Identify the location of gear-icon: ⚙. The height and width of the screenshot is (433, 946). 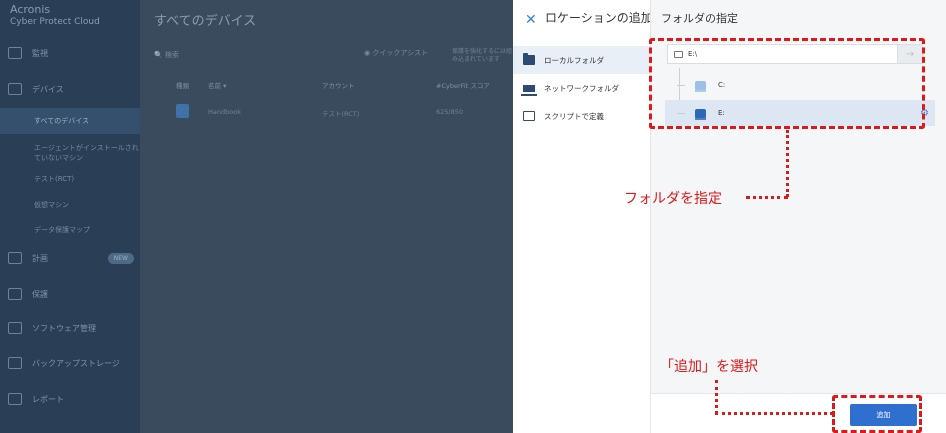
(924, 113).